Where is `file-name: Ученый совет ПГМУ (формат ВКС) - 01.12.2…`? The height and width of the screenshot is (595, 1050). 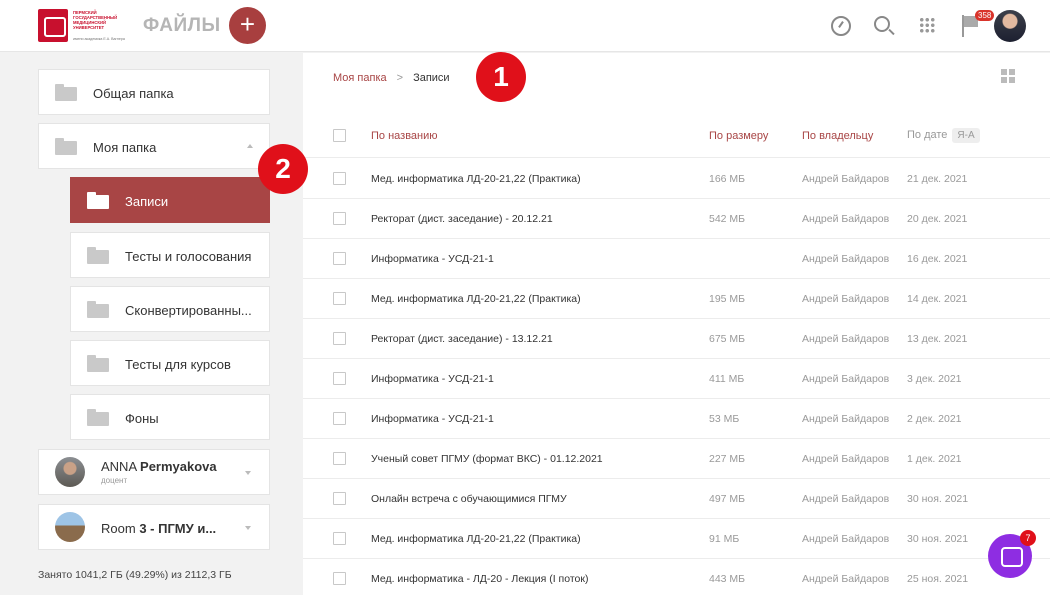 file-name: Ученый совет ПГМУ (формат ВКС) - 01.12.2… is located at coordinates (487, 459).